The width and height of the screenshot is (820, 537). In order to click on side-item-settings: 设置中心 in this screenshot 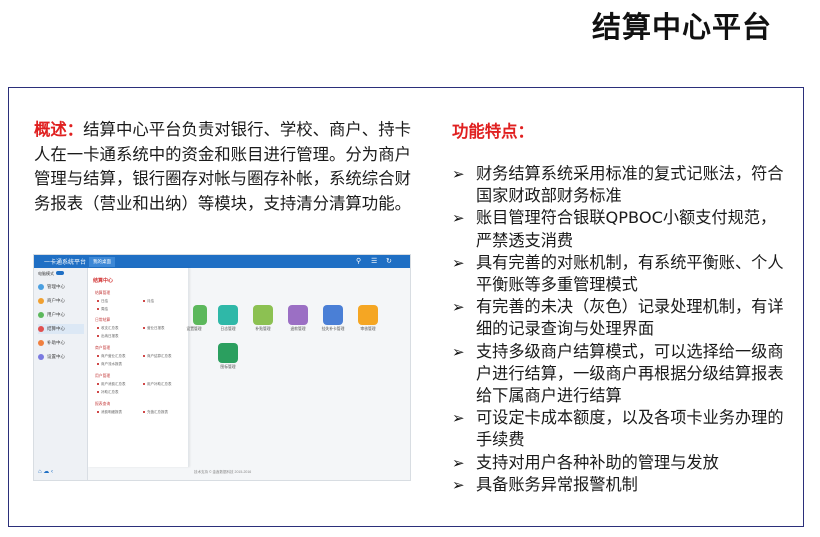, I will do `click(61, 357)`.